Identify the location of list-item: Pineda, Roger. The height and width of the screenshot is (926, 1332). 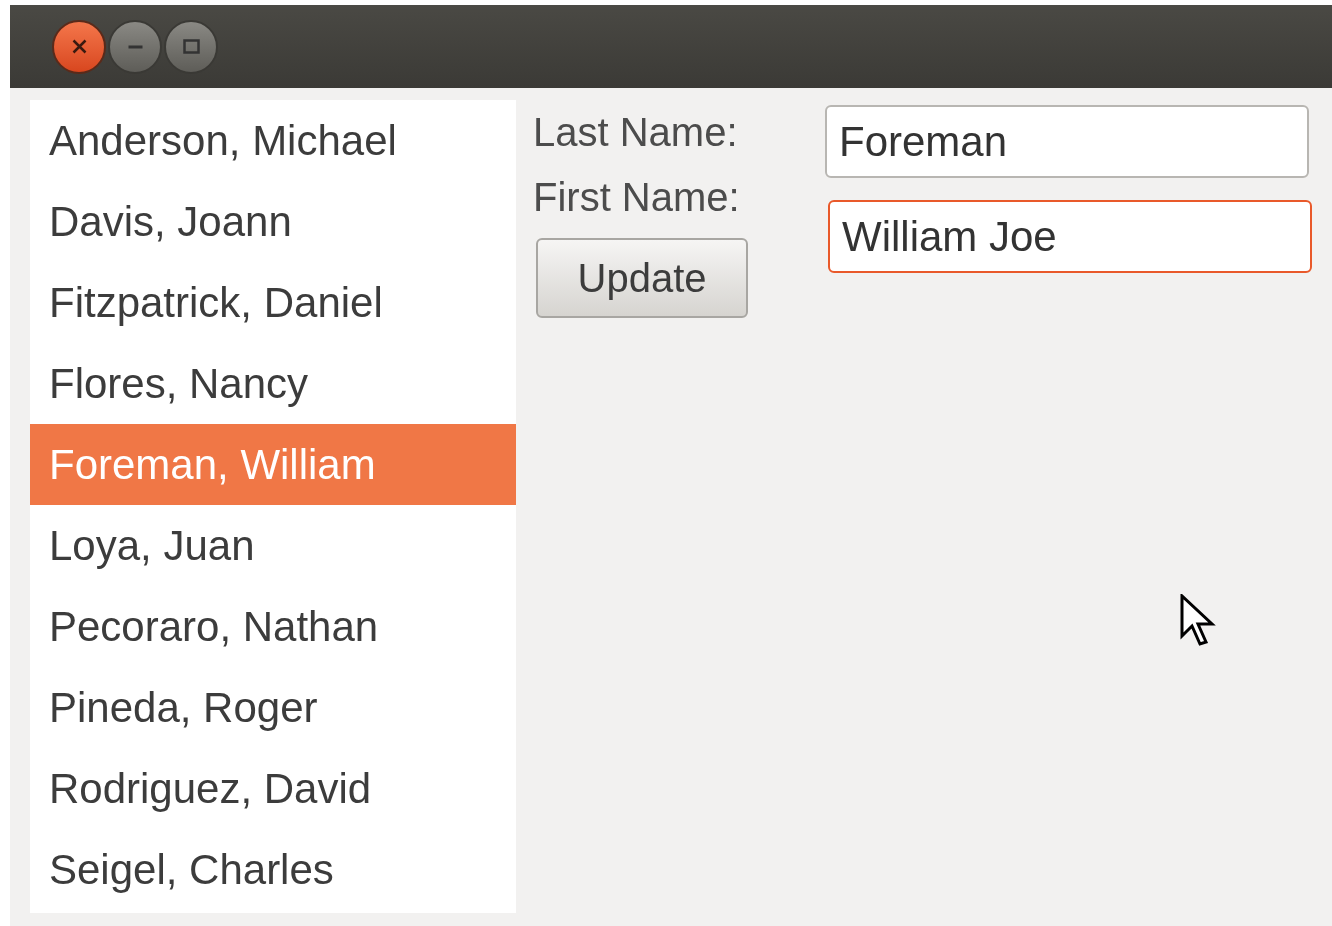
(273, 707).